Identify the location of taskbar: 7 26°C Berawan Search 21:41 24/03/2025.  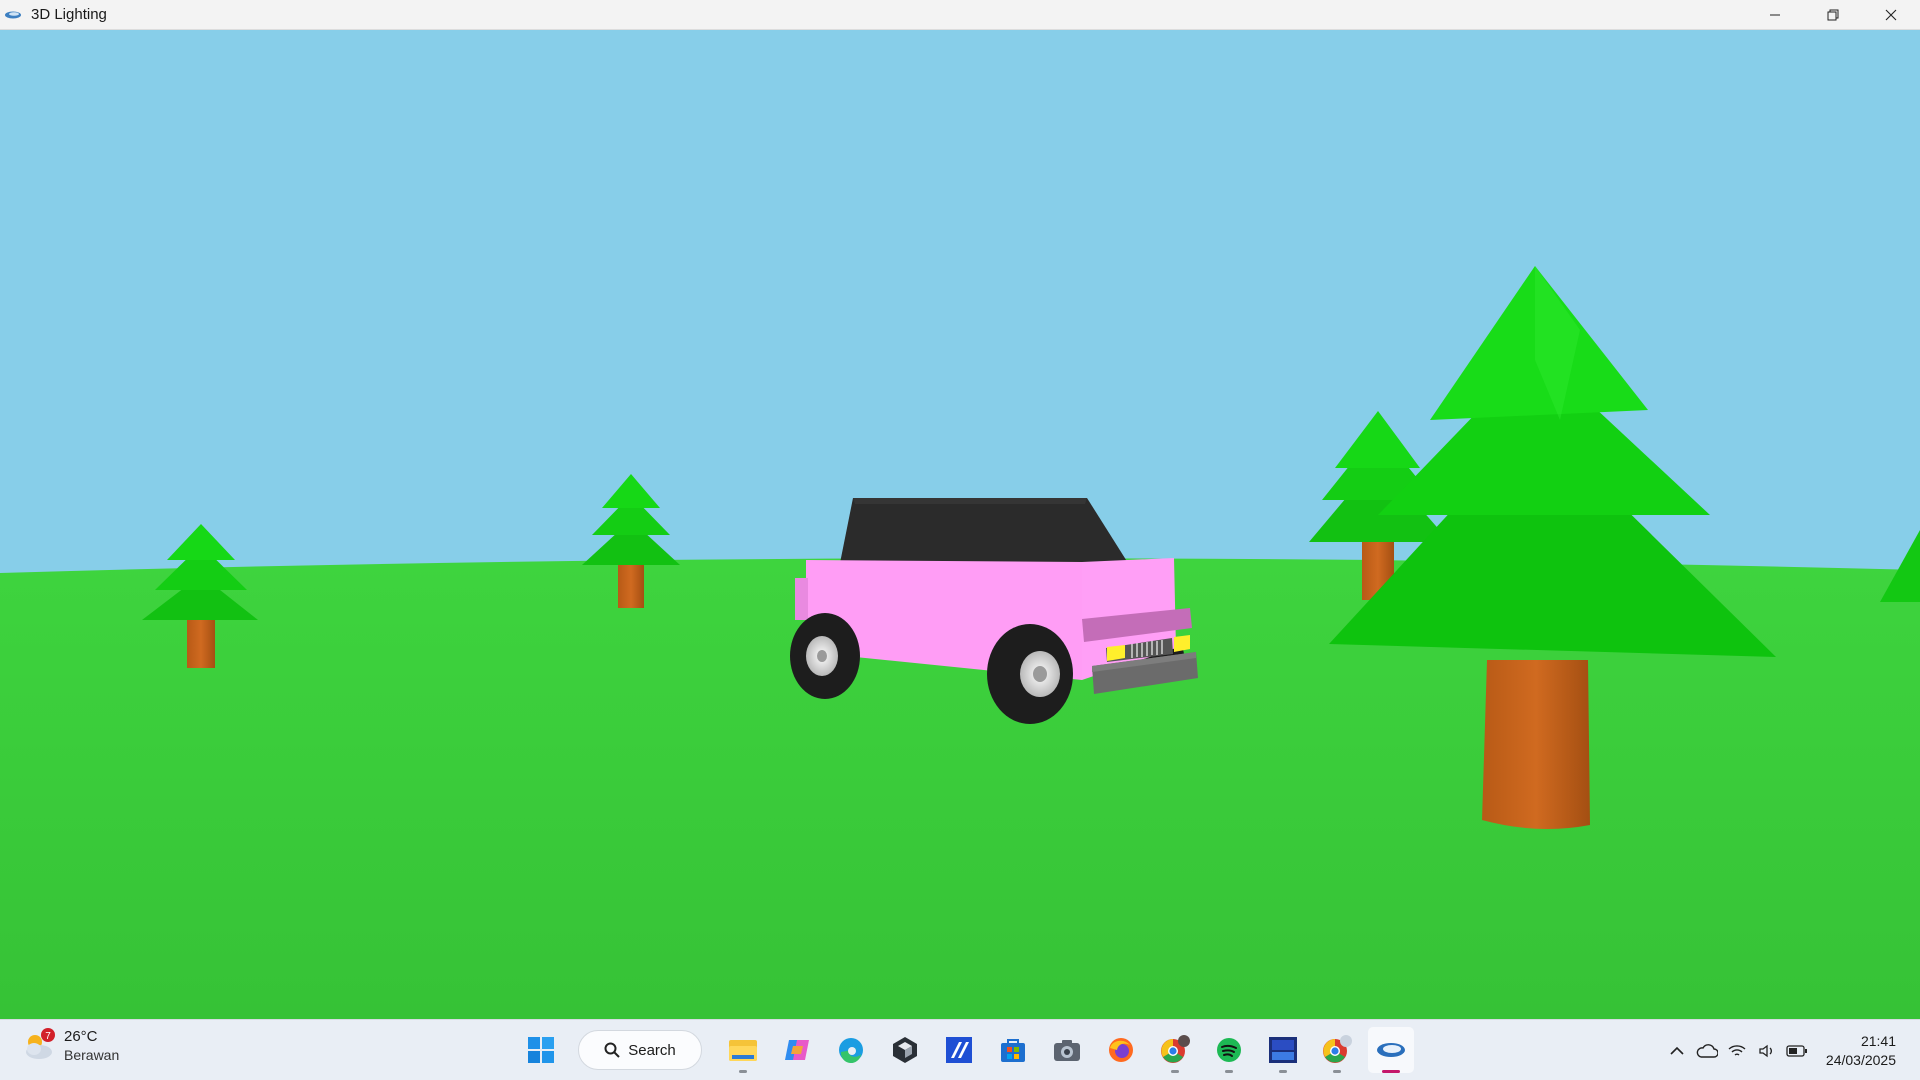
(960, 1049).